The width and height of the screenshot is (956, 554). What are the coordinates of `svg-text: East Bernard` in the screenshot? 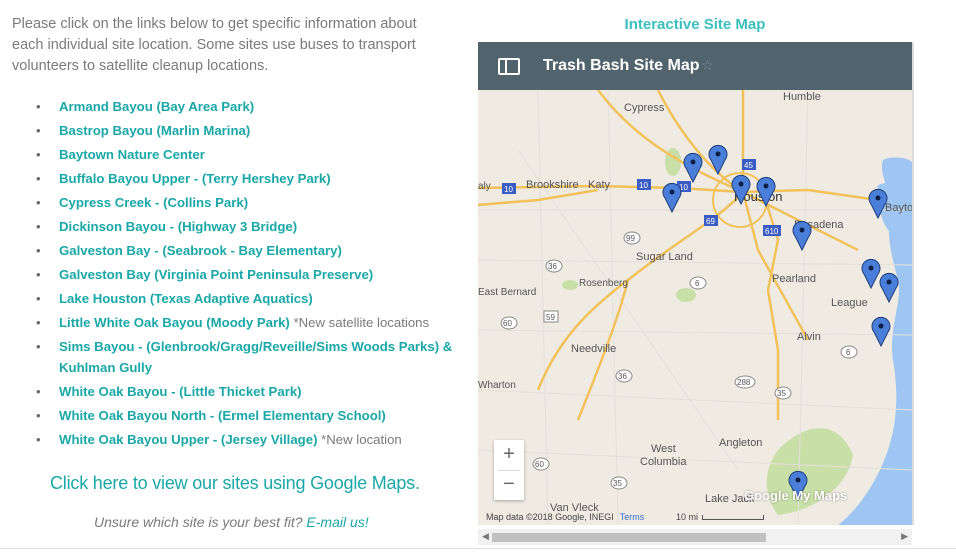 It's located at (507, 292).